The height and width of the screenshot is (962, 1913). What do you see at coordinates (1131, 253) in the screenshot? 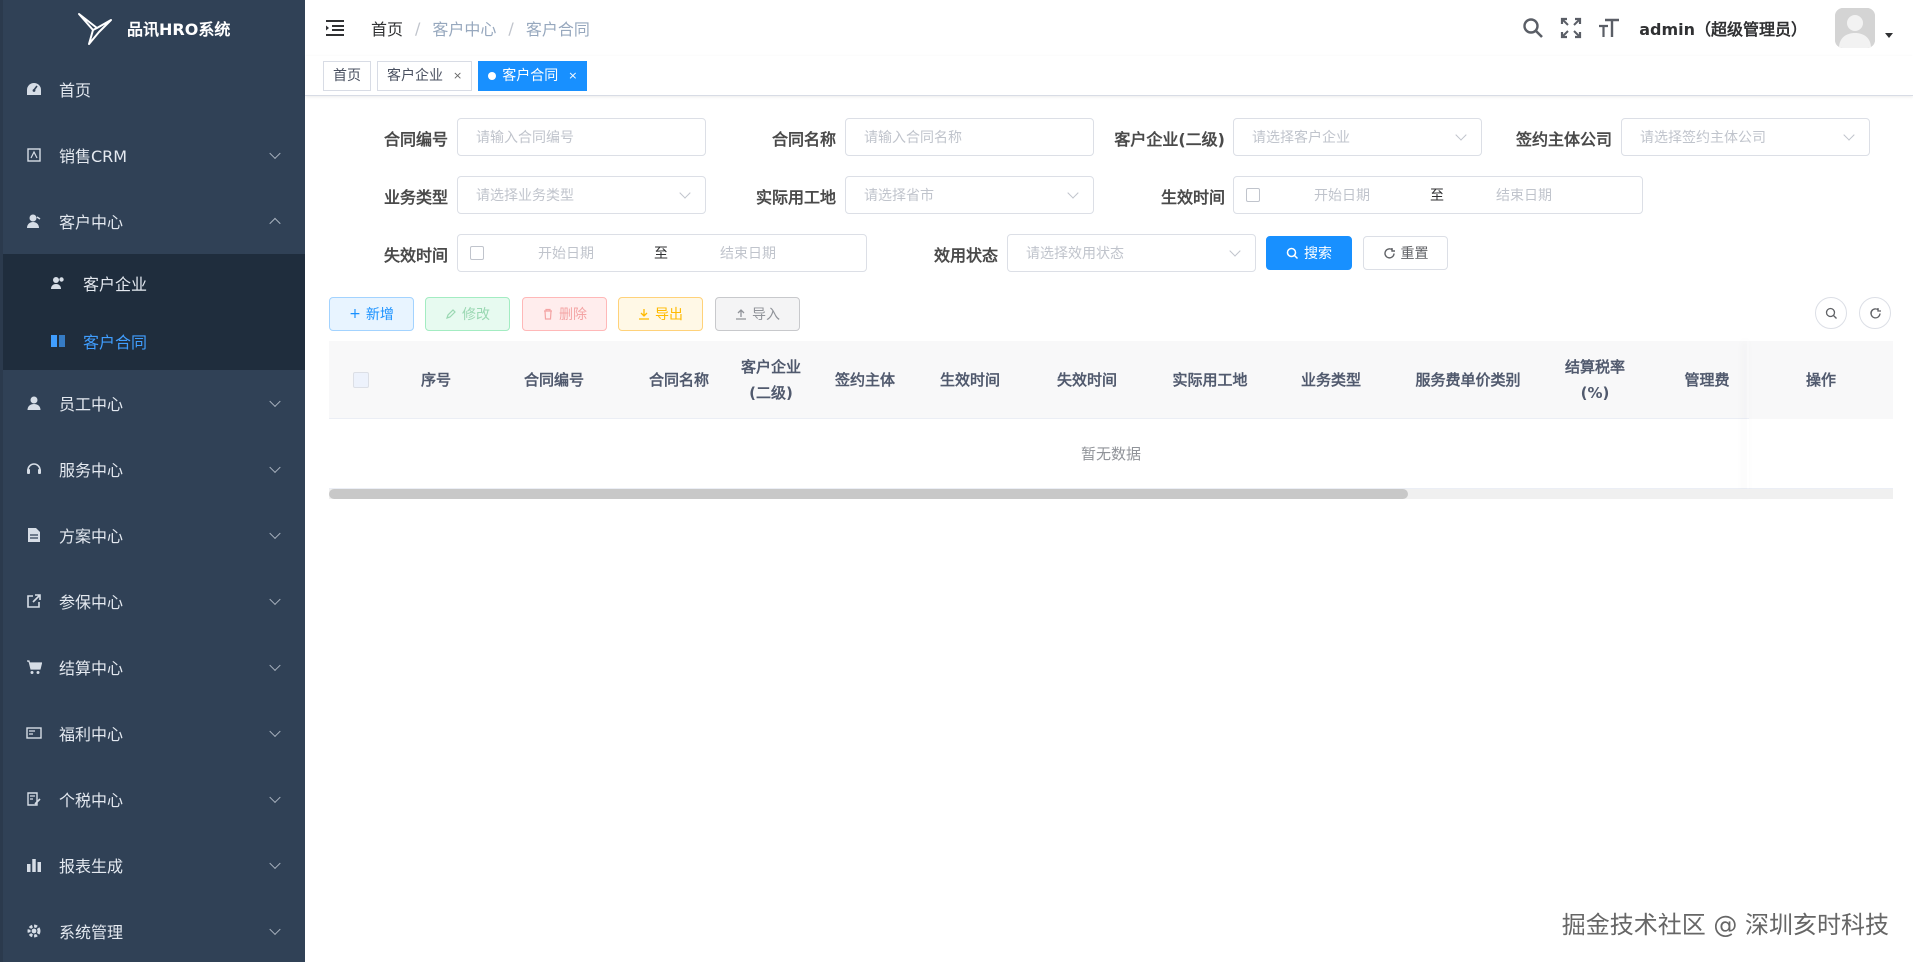
I see `status-select: 请选择效用状态` at bounding box center [1131, 253].